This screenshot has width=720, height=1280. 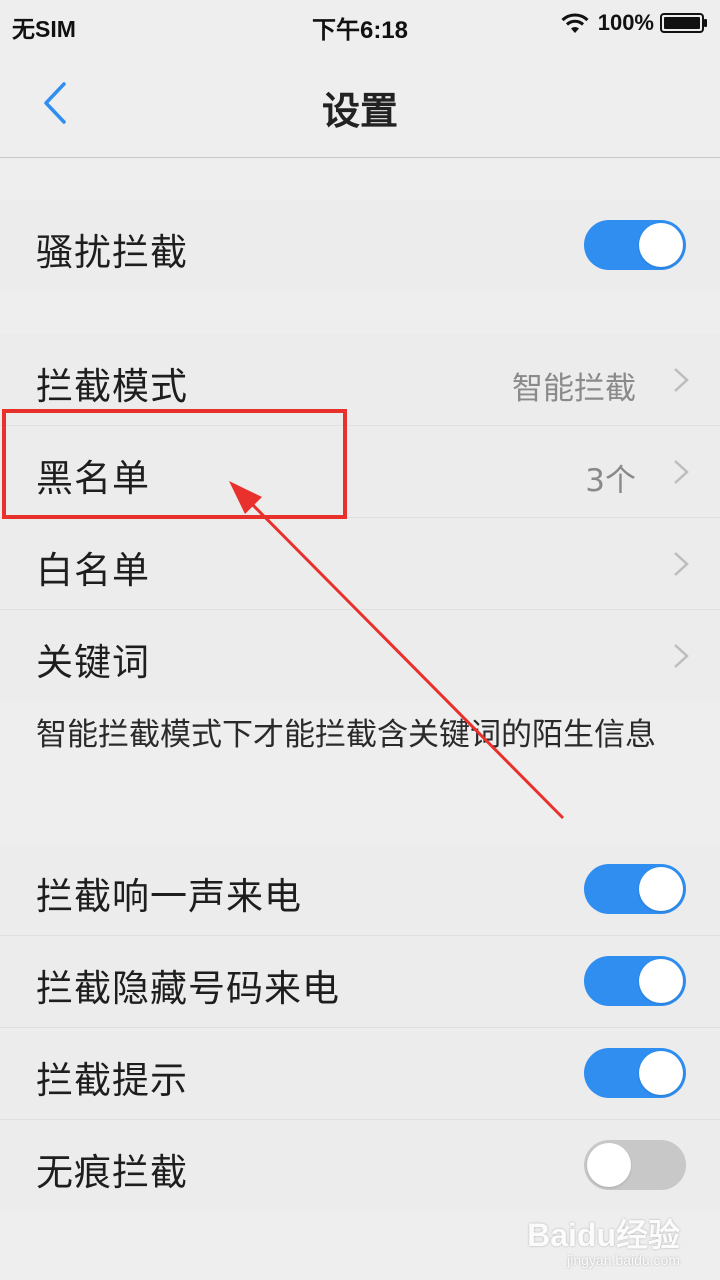 I want to click on whitelist-row: 白名单, so click(x=360, y=564).